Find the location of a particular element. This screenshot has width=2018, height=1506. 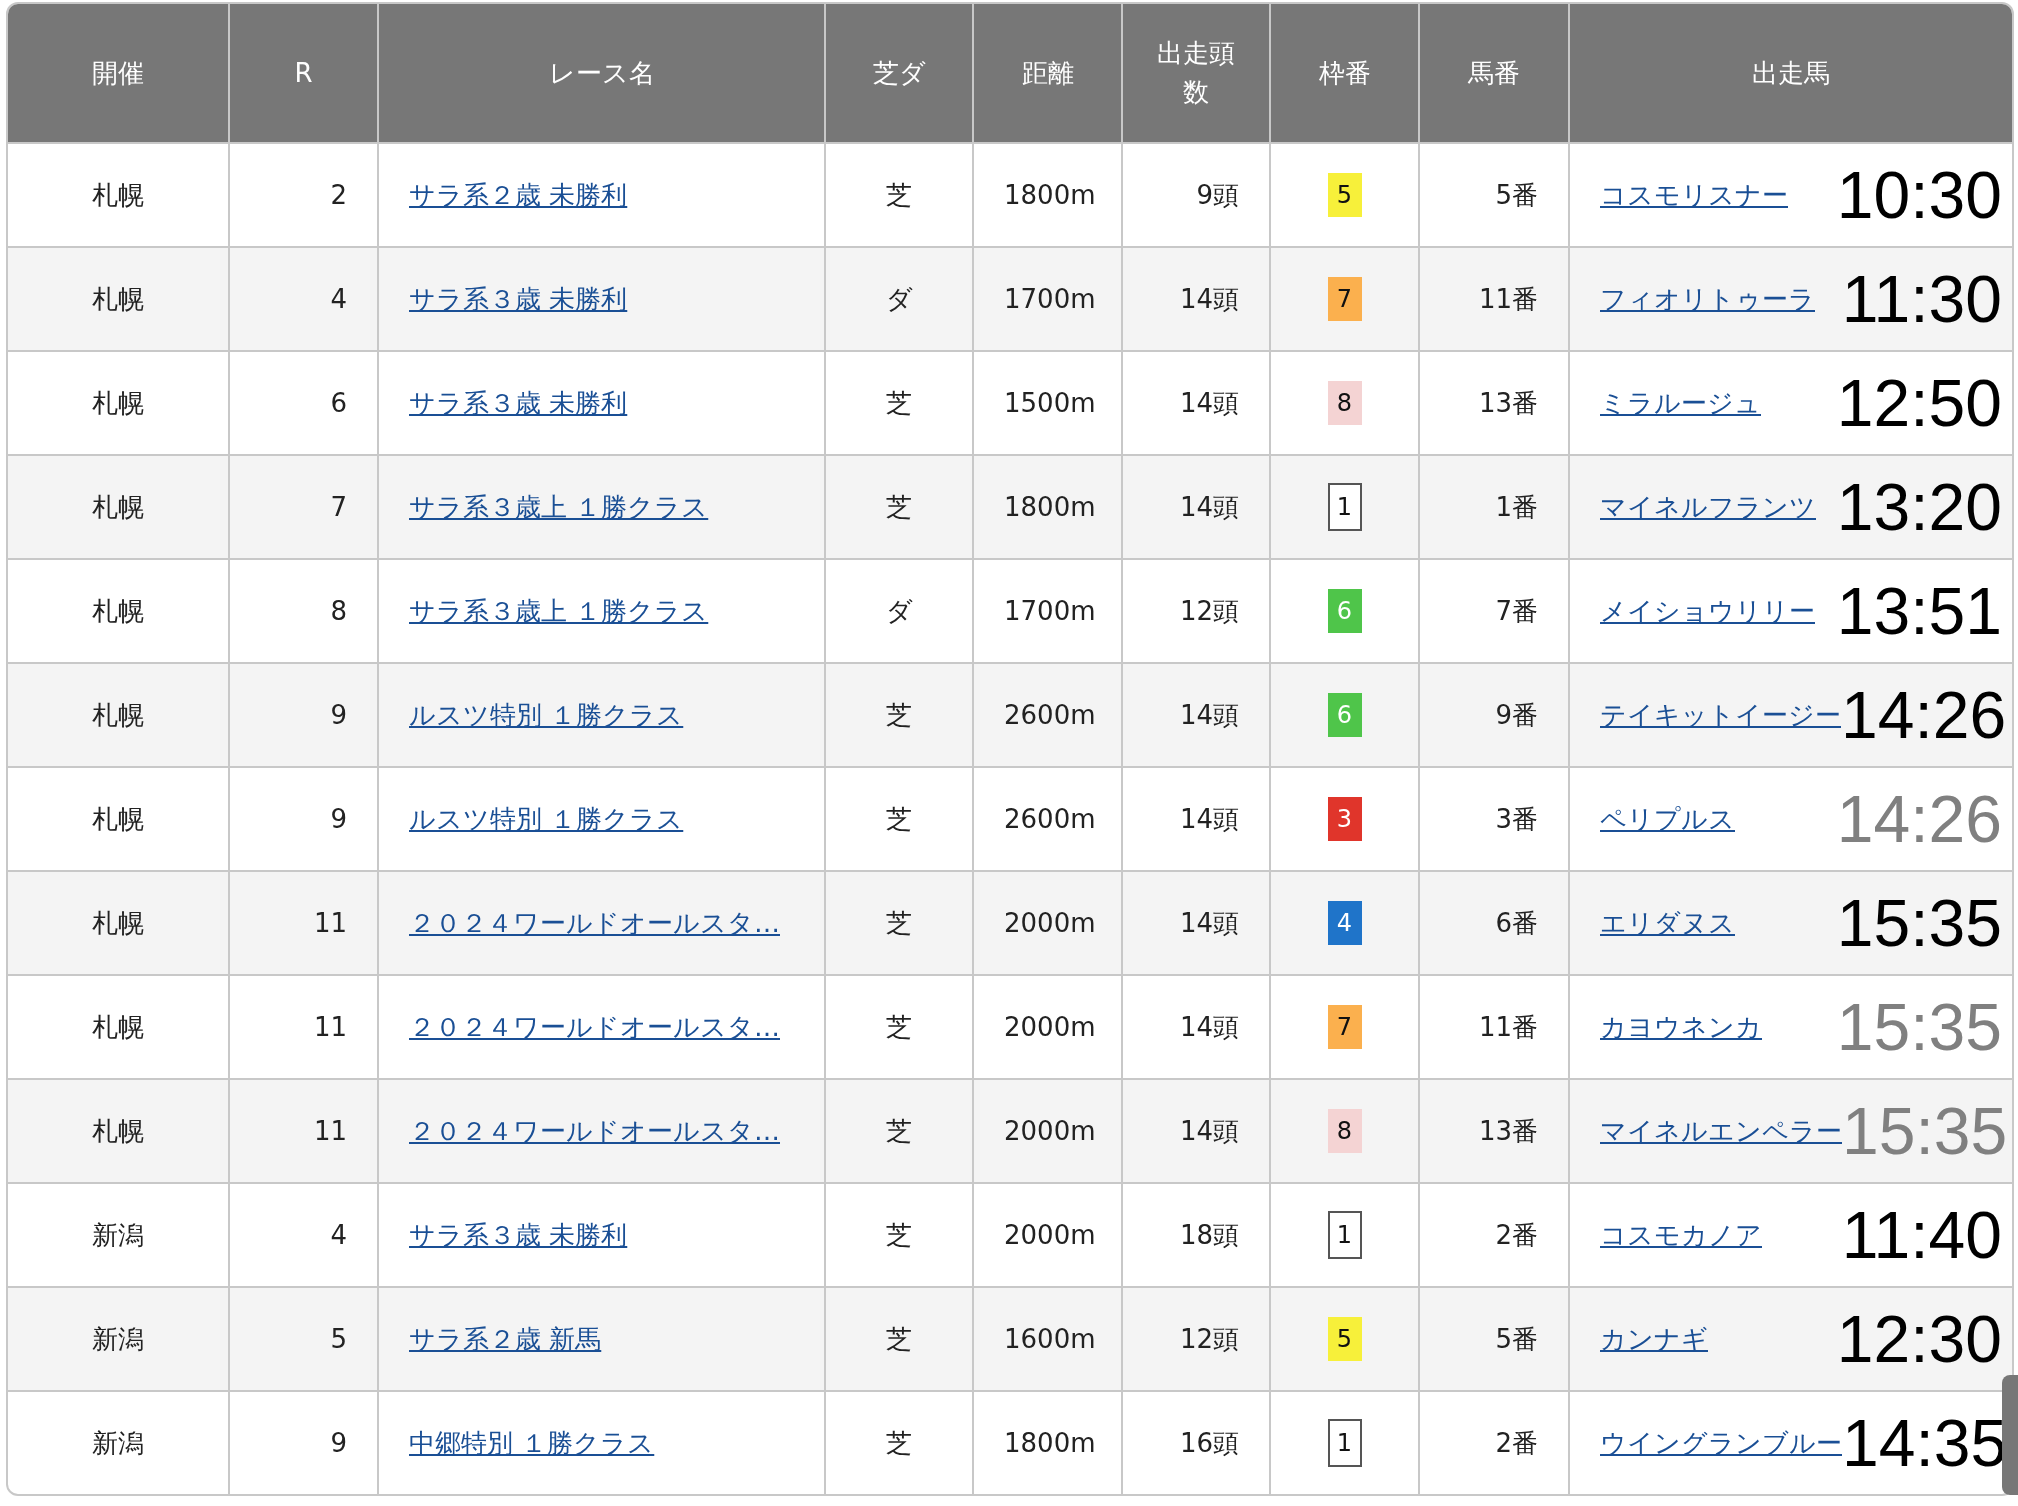

horse-name-link: コスモリスナー is located at coordinates (1694, 195).